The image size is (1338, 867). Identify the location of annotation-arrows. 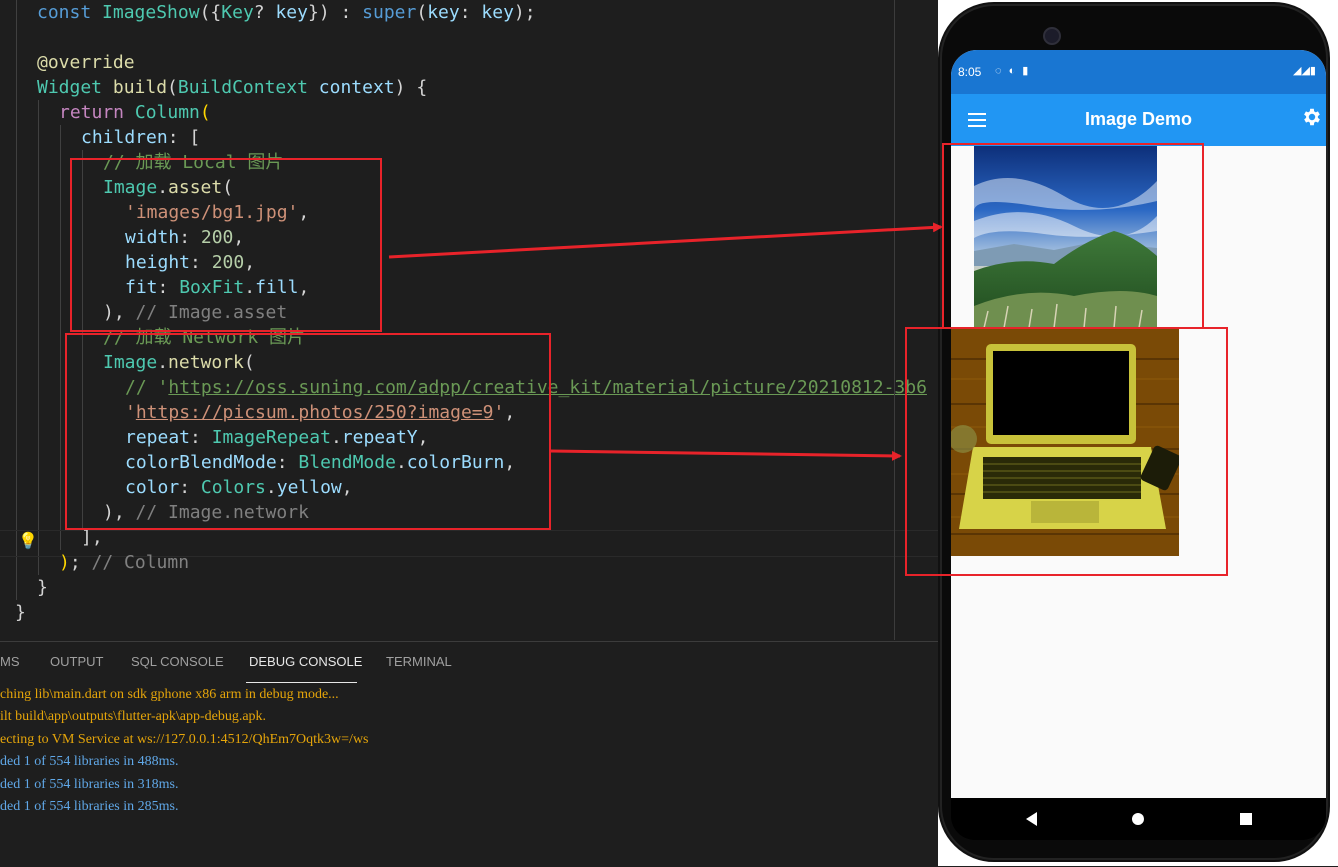
(665, 341).